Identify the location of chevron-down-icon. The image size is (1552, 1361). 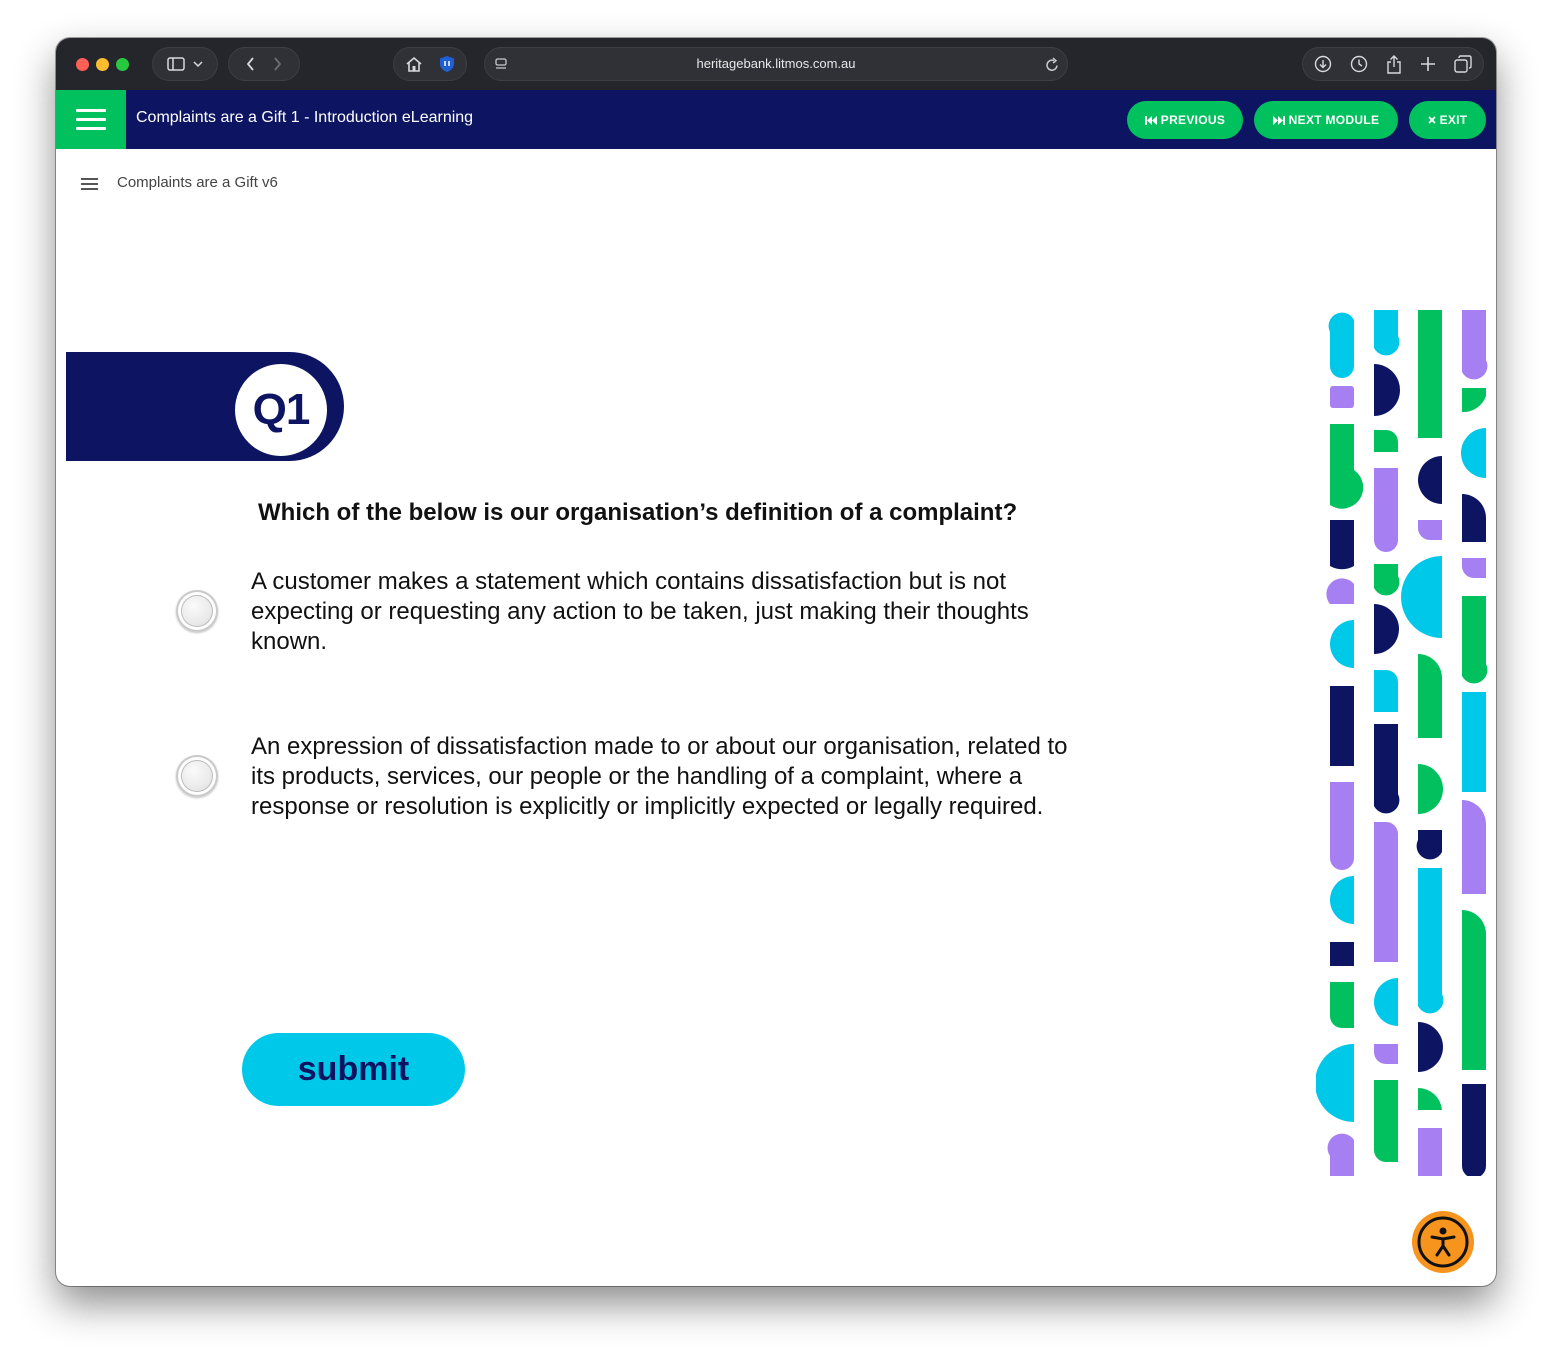
(198, 64).